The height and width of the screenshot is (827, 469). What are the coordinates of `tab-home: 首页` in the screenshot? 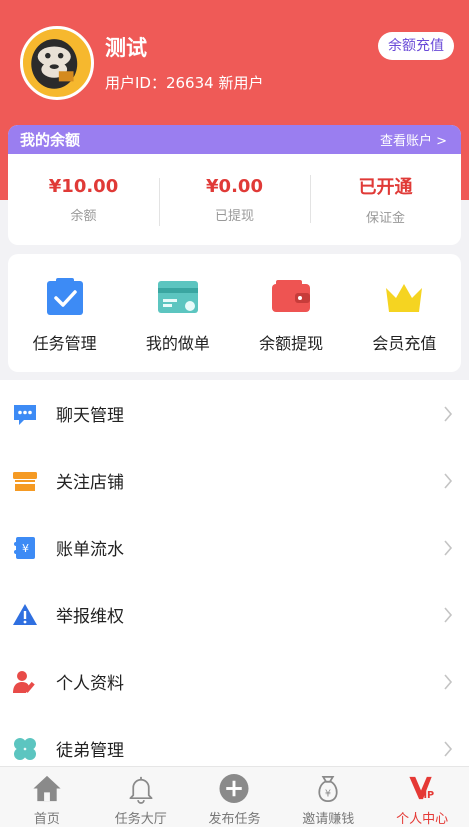 It's located at (47, 797).